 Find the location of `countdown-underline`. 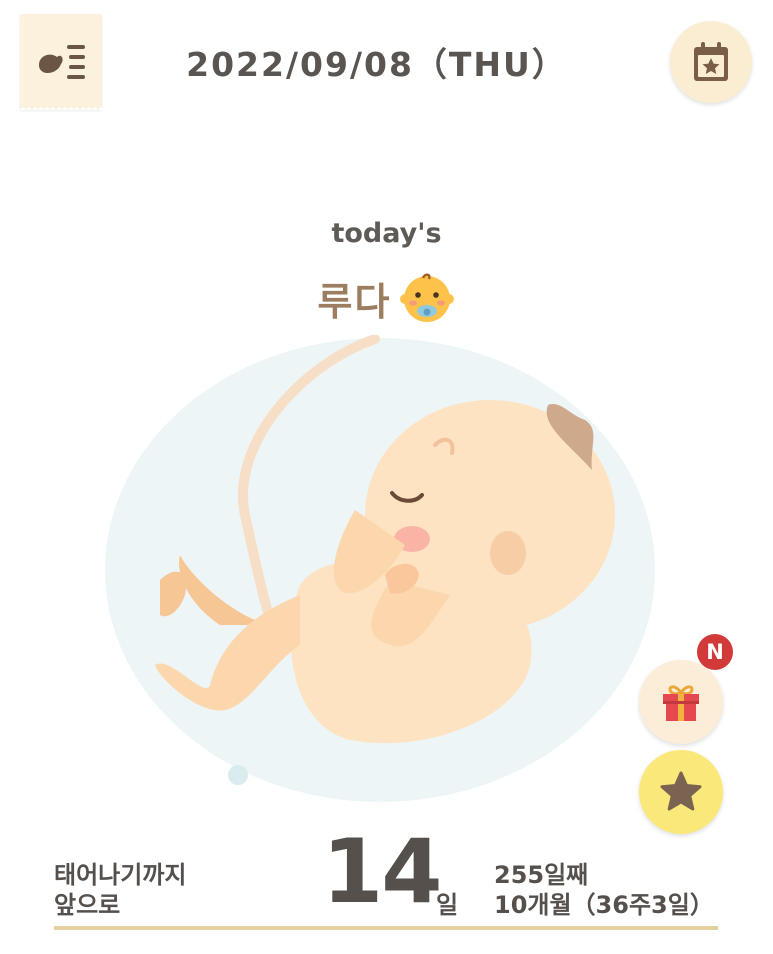

countdown-underline is located at coordinates (386, 928).